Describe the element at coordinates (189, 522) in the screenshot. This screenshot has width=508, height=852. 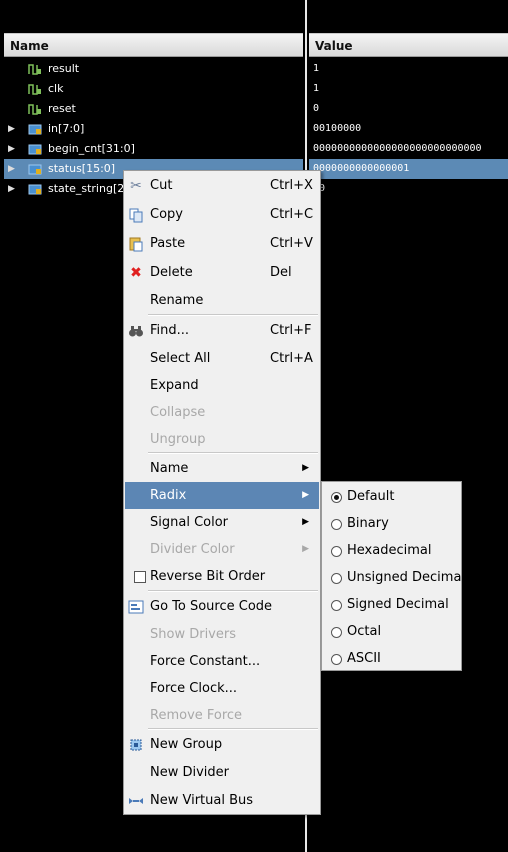
I see `menu-item-label: Signal Color` at that location.